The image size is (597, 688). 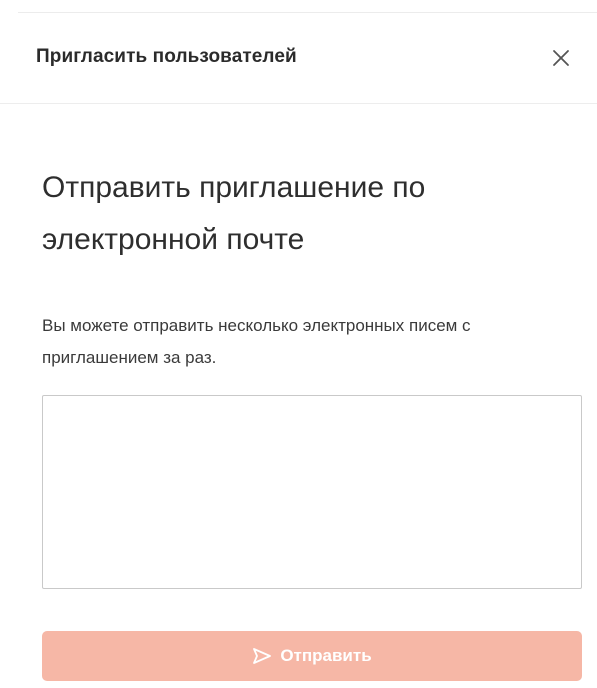 What do you see at coordinates (326, 655) in the screenshot?
I see `send-button-label: Отправить` at bounding box center [326, 655].